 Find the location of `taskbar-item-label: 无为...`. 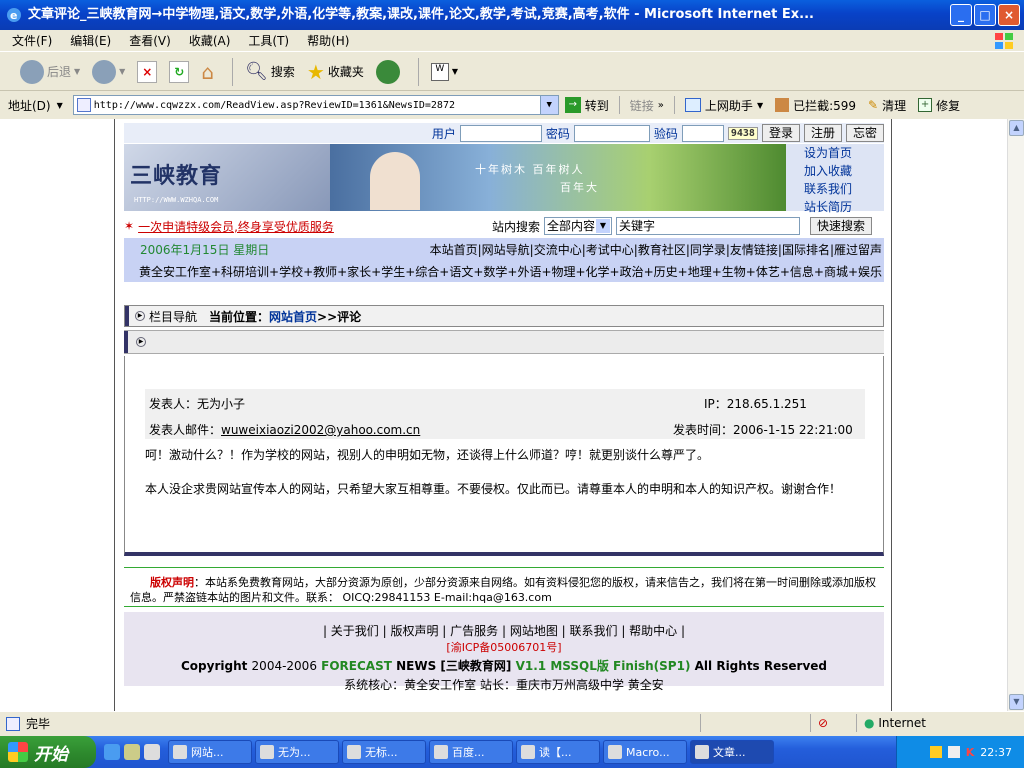

taskbar-item-label: 无为... is located at coordinates (294, 752).